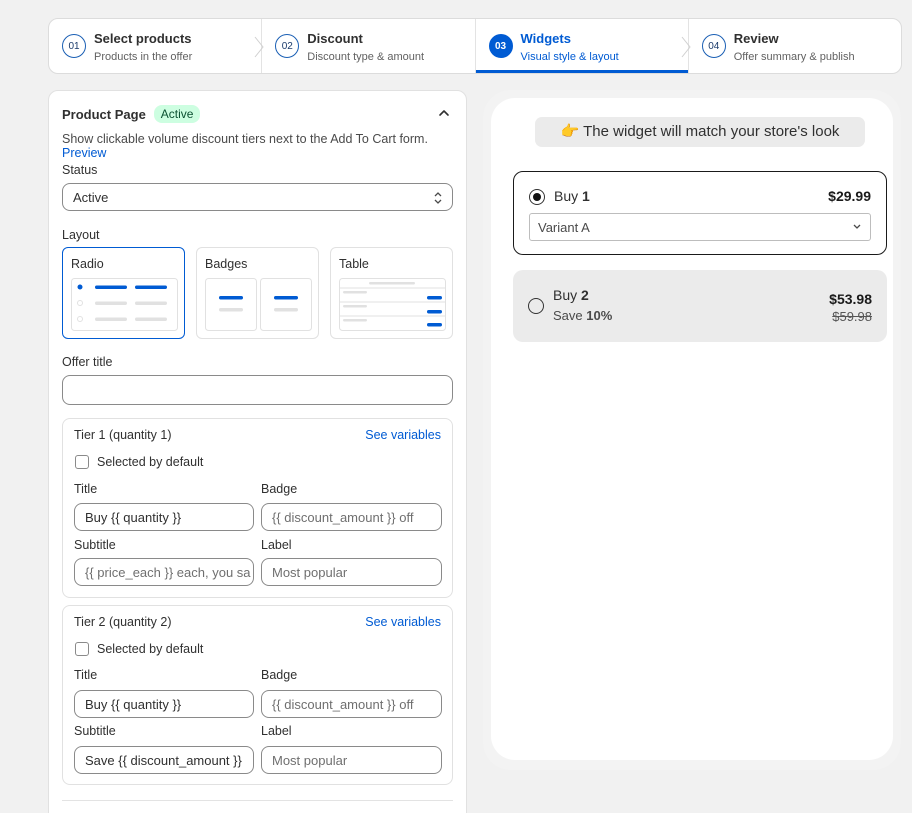 The height and width of the screenshot is (813, 912). I want to click on offer-title-input, so click(257, 390).